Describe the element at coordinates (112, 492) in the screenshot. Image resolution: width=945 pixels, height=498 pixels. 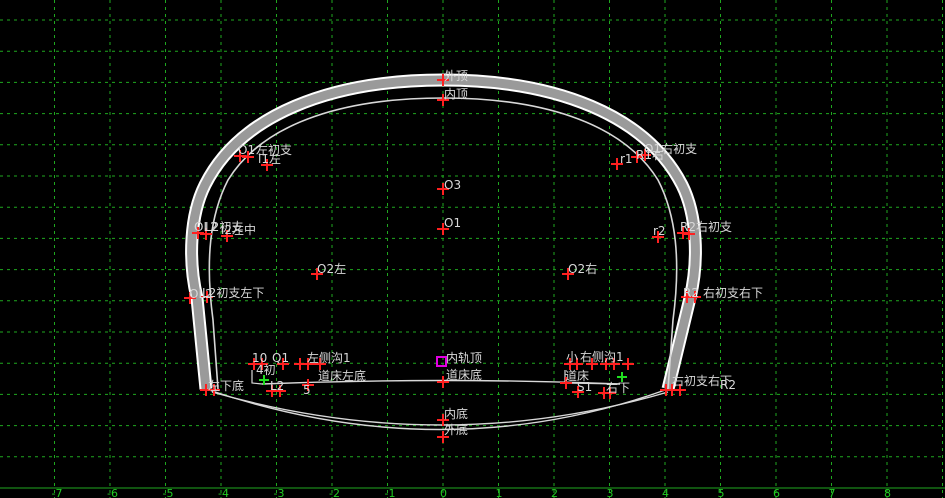
I see `x-tick-label: -6` at that location.